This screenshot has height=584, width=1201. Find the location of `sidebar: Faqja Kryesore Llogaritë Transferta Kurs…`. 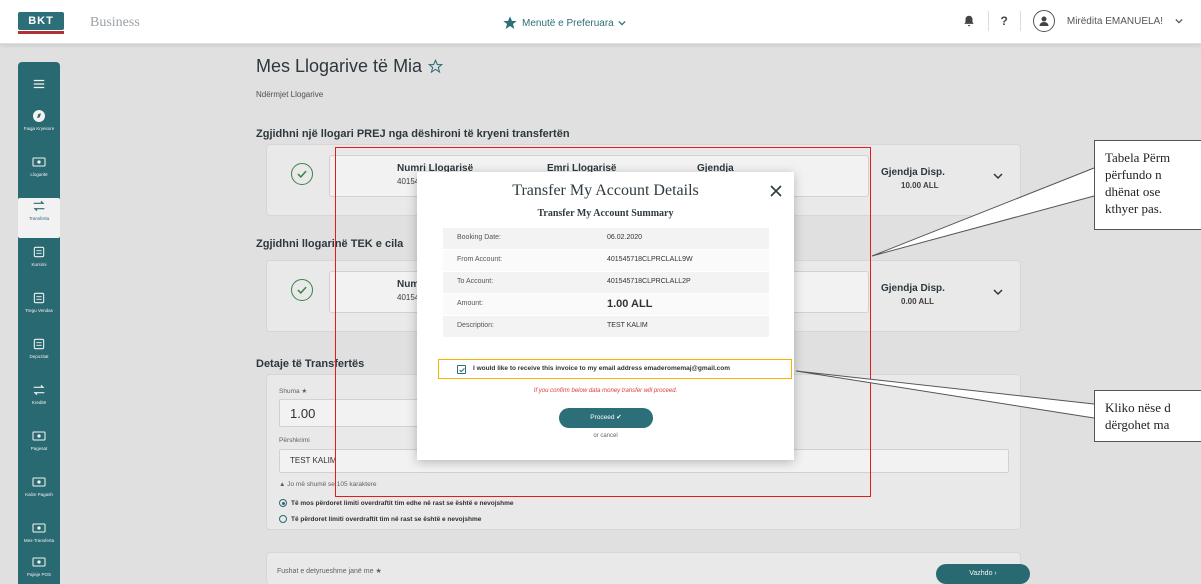

sidebar: Faqja Kryesore Llogaritë Transferta Kurs… is located at coordinates (39, 323).